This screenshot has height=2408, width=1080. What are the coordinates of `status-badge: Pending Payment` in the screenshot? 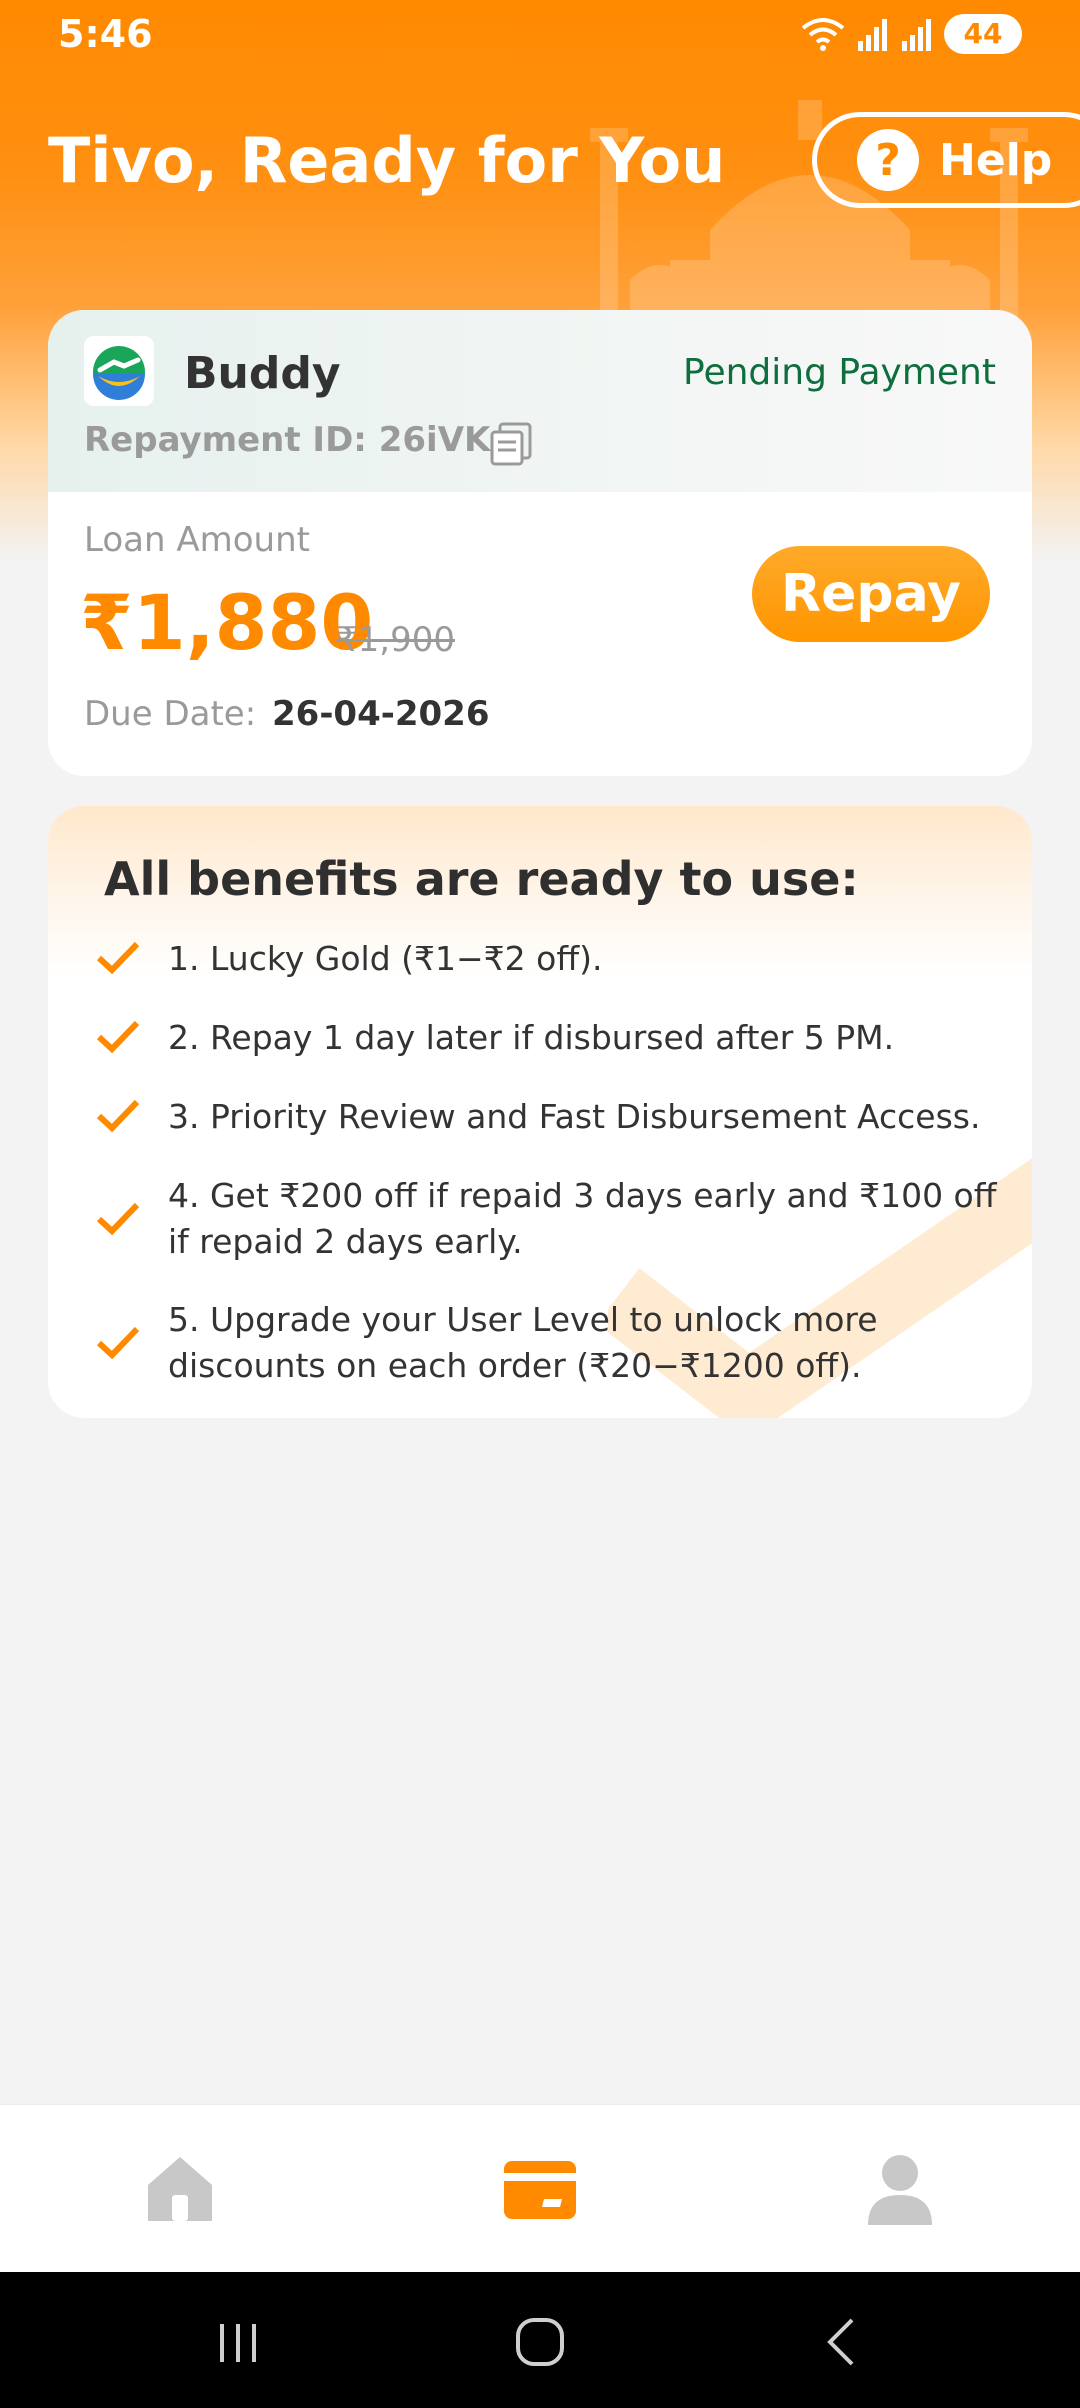 It's located at (839, 372).